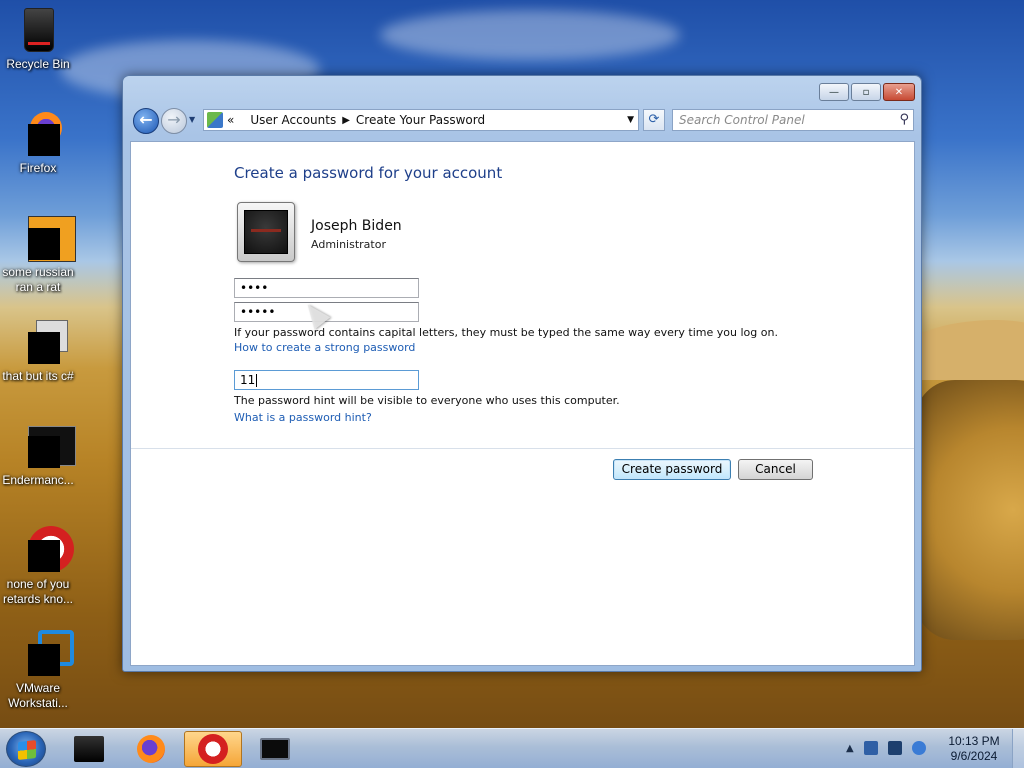  Describe the element at coordinates (904, 119) in the screenshot. I see `search-icon: ⚲` at that location.